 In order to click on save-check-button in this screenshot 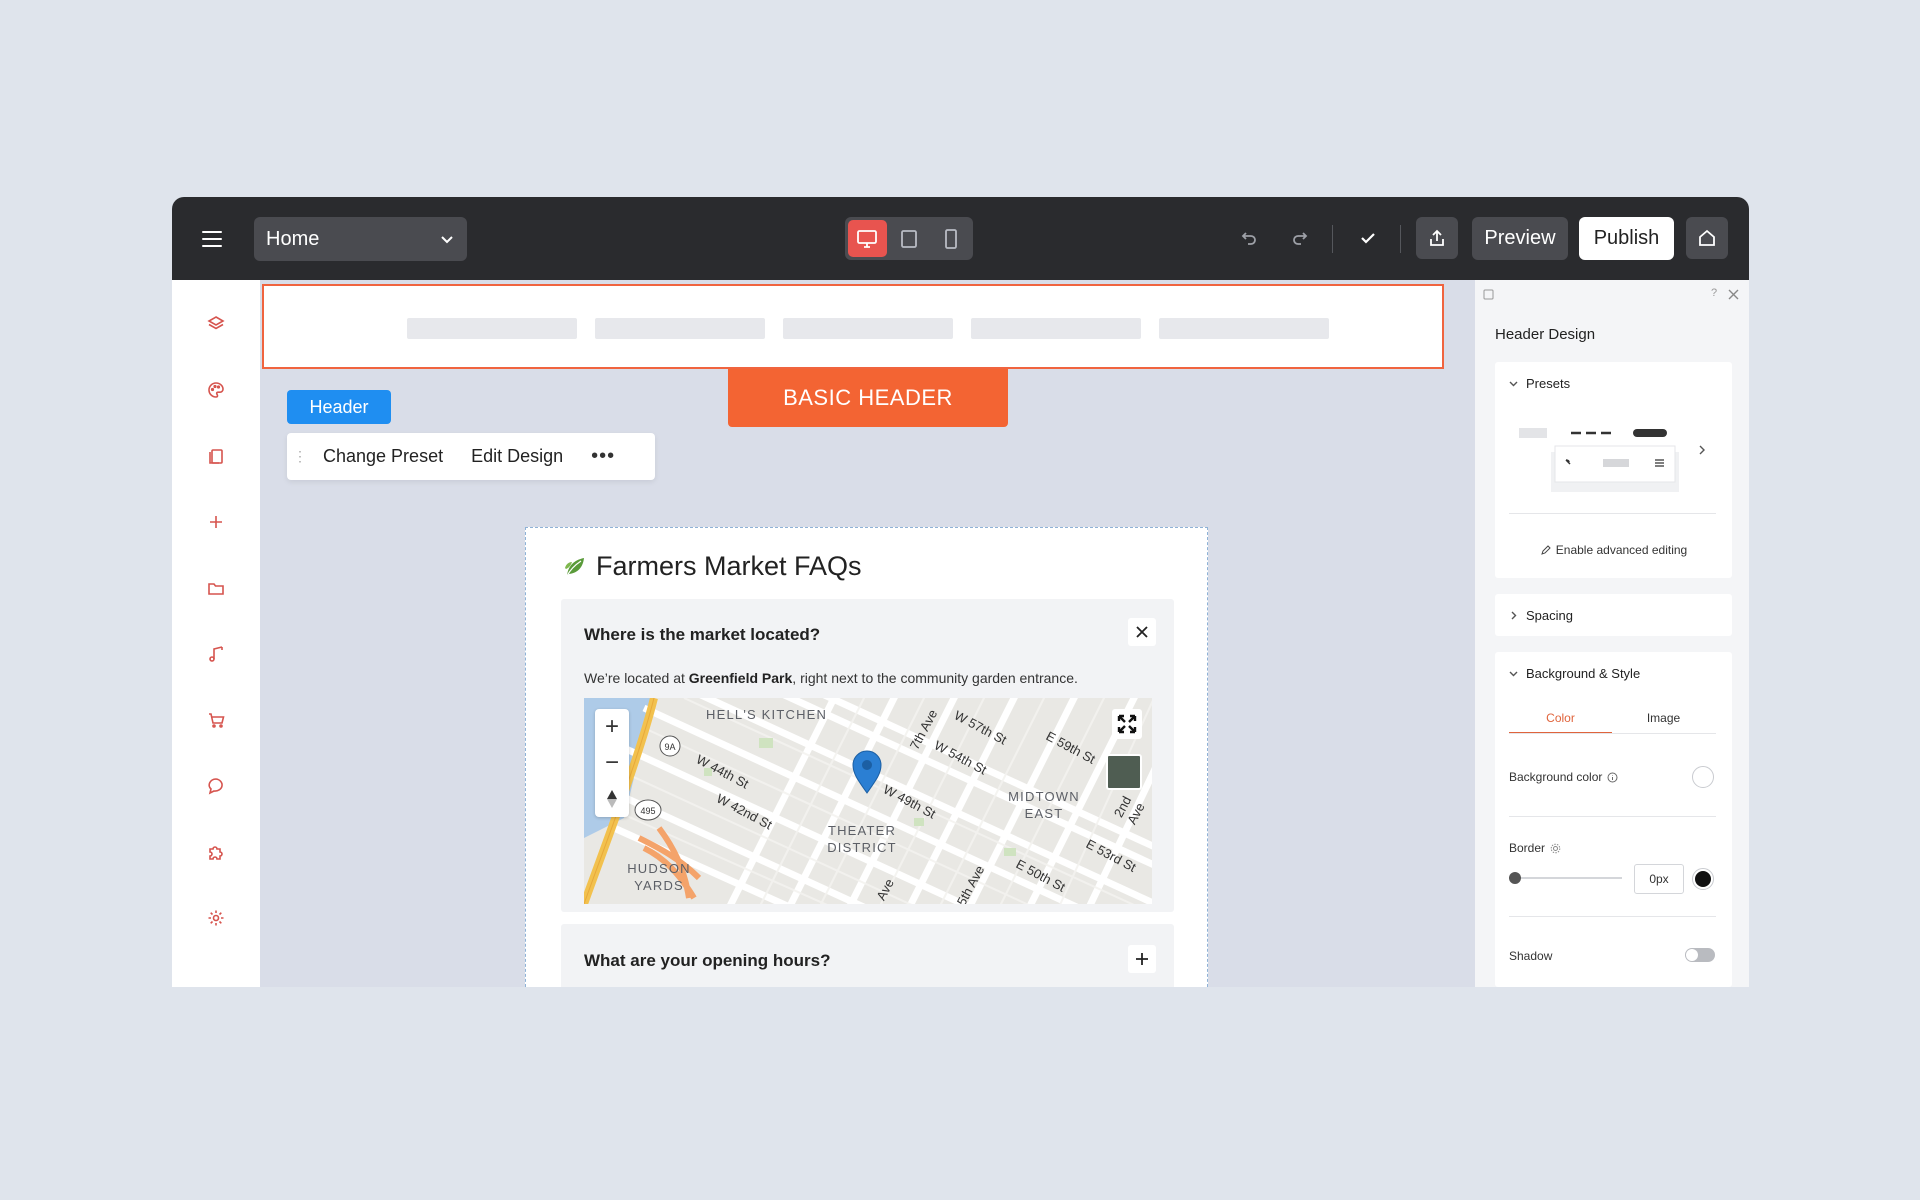, I will do `click(1368, 238)`.